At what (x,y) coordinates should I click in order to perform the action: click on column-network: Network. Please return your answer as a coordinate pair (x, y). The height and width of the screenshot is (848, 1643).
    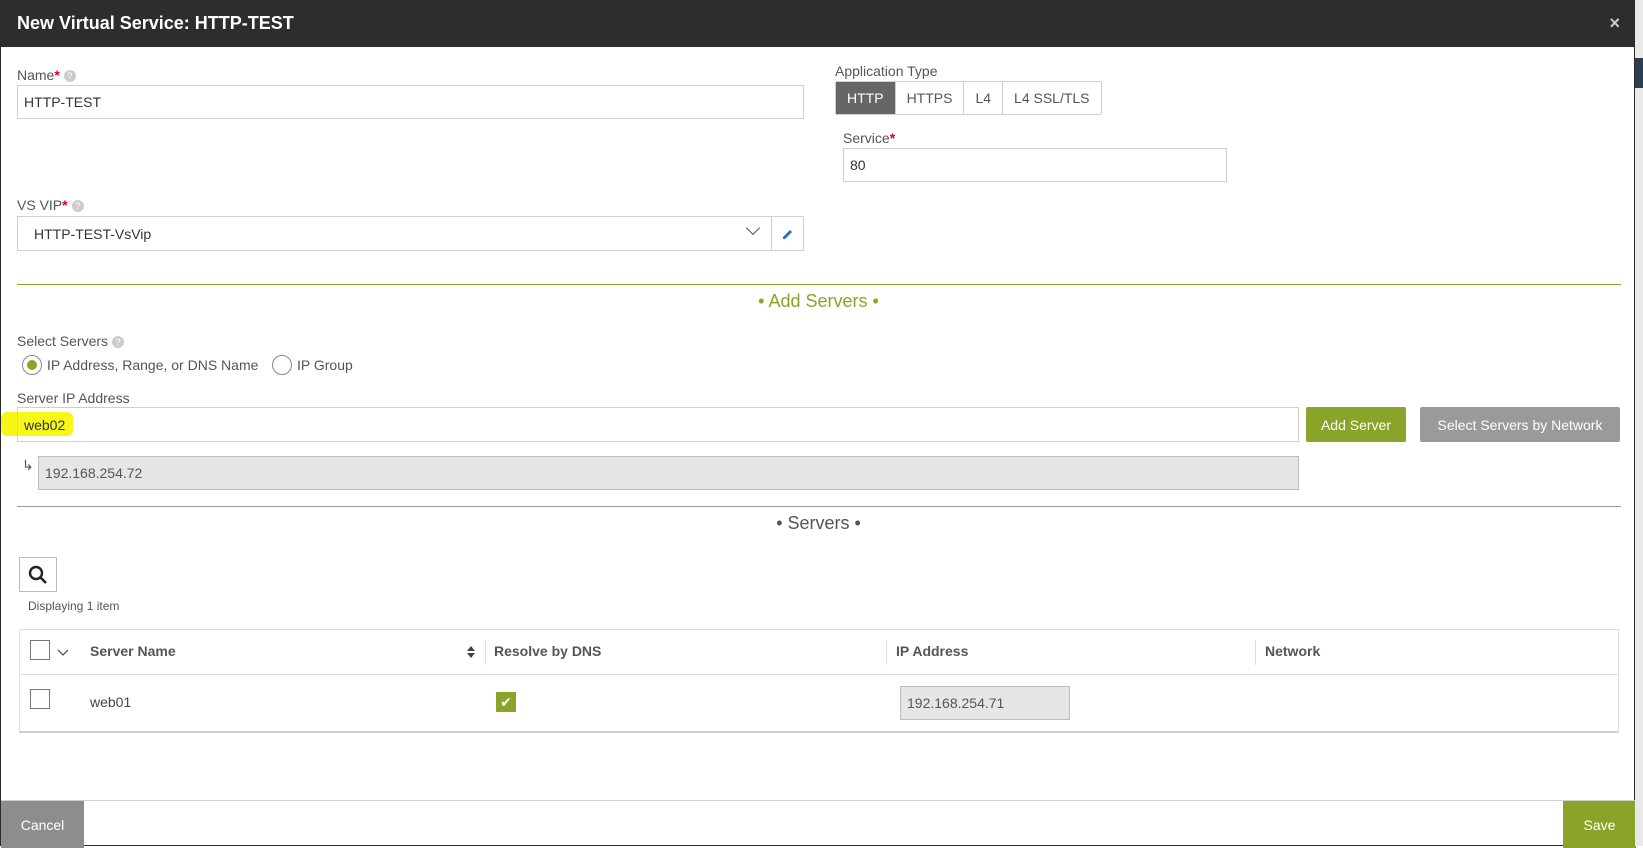
    Looking at the image, I should click on (1293, 651).